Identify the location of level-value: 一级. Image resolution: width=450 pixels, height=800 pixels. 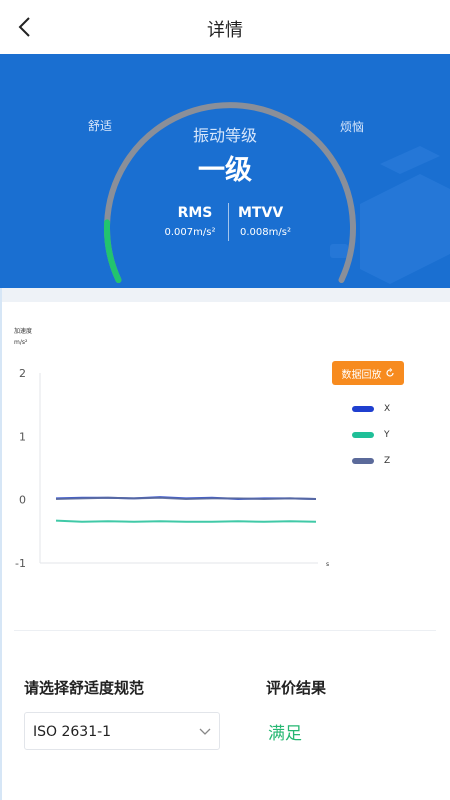
(225, 170).